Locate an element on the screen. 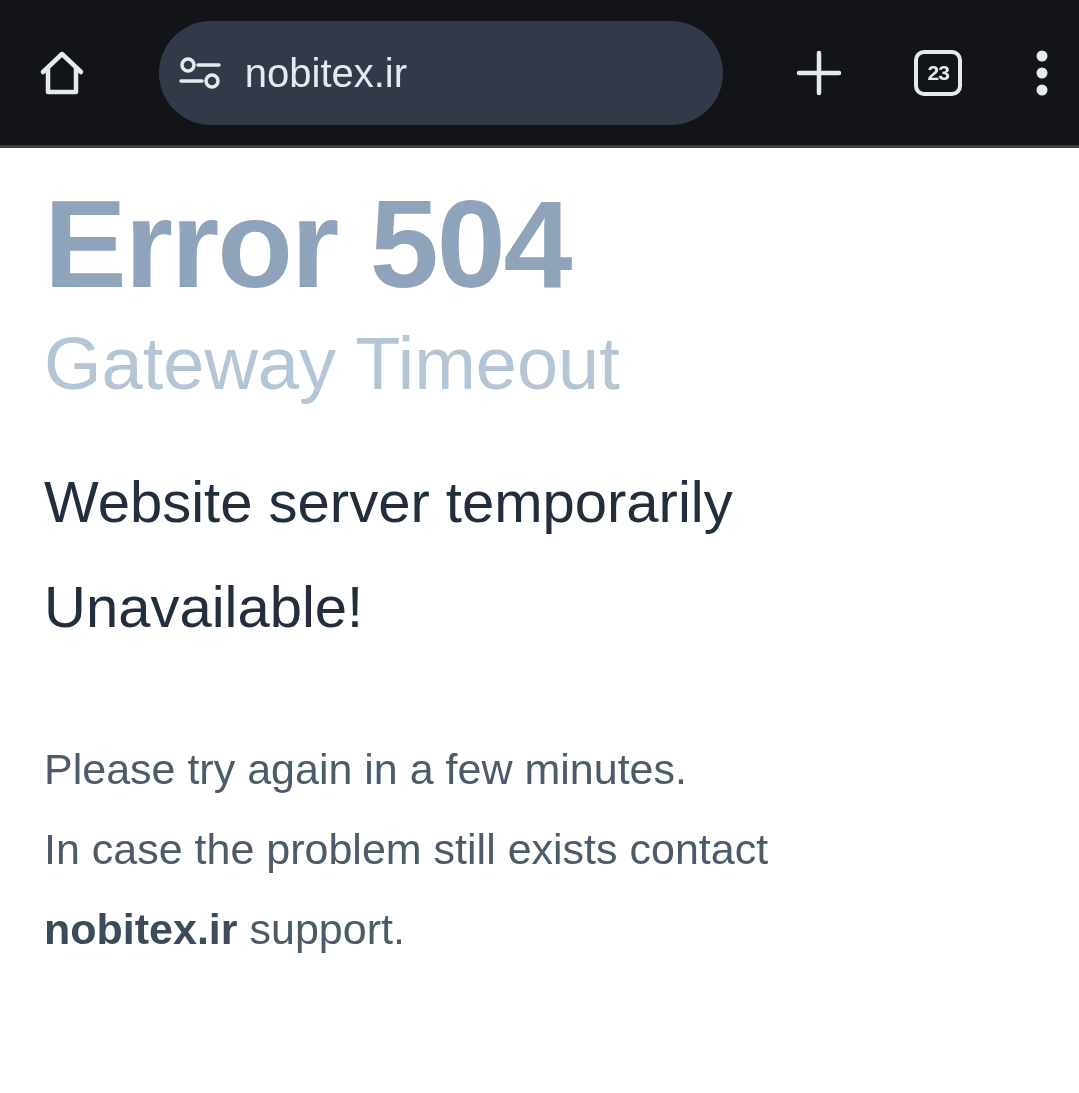 The height and width of the screenshot is (1093, 1079). message-text: Unavailable! is located at coordinates (204, 607).